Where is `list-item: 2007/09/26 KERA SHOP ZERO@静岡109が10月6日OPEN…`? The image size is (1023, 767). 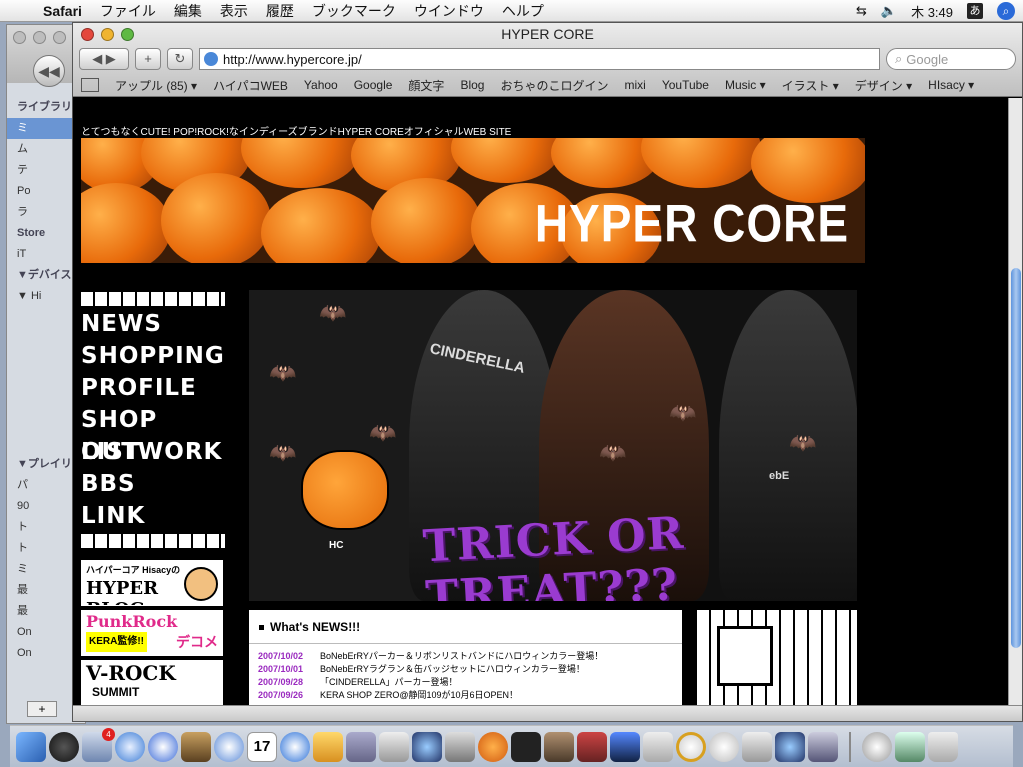
list-item: 2007/09/26 KERA SHOP ZERO@静岡109が10月6日OPEN… is located at coordinates (470, 695).